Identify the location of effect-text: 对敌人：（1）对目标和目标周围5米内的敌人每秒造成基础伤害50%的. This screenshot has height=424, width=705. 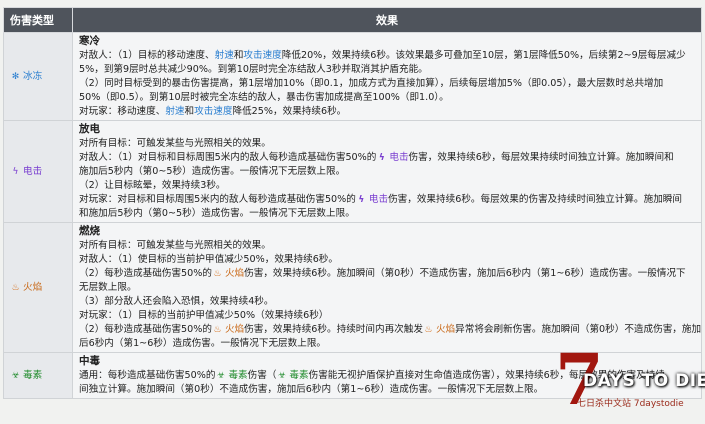
(228, 157).